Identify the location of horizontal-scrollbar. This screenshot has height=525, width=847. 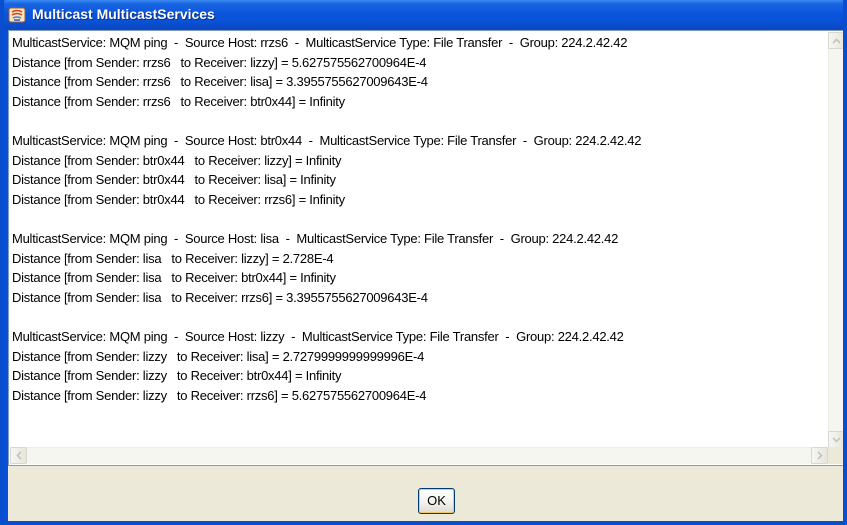
(419, 455).